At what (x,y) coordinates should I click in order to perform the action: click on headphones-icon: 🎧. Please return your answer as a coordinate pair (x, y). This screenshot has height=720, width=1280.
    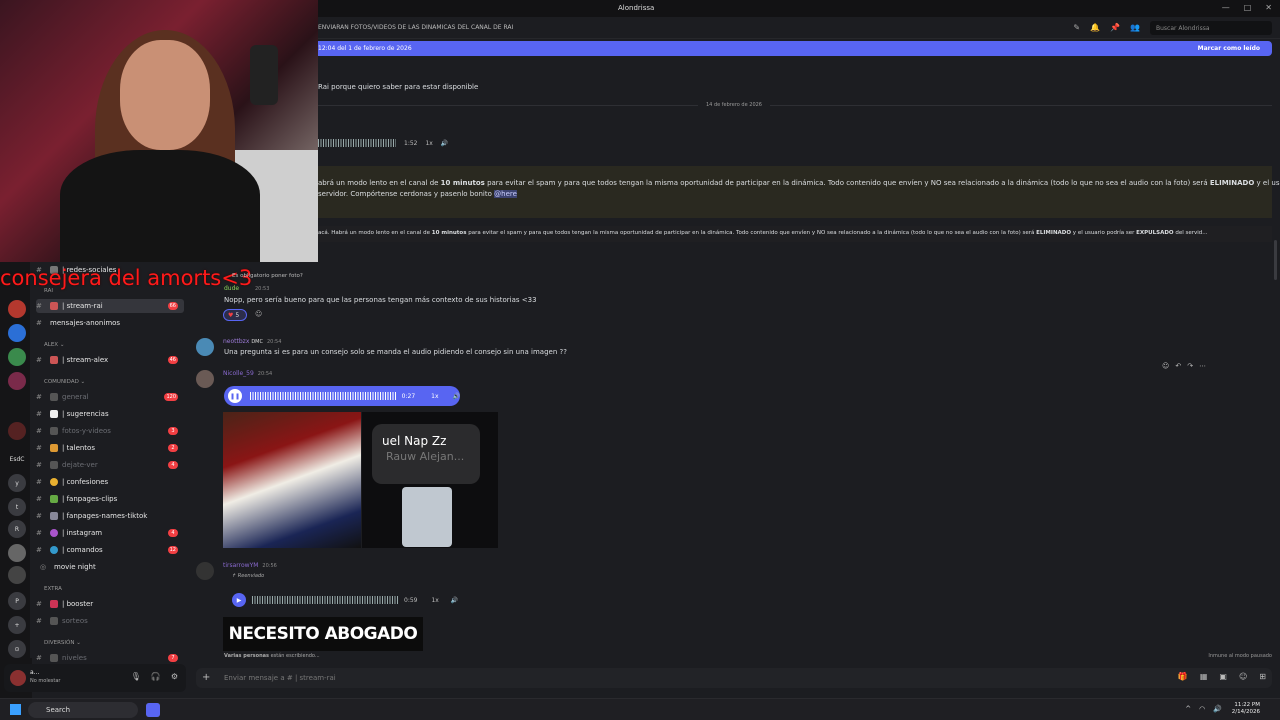
    Looking at the image, I should click on (156, 676).